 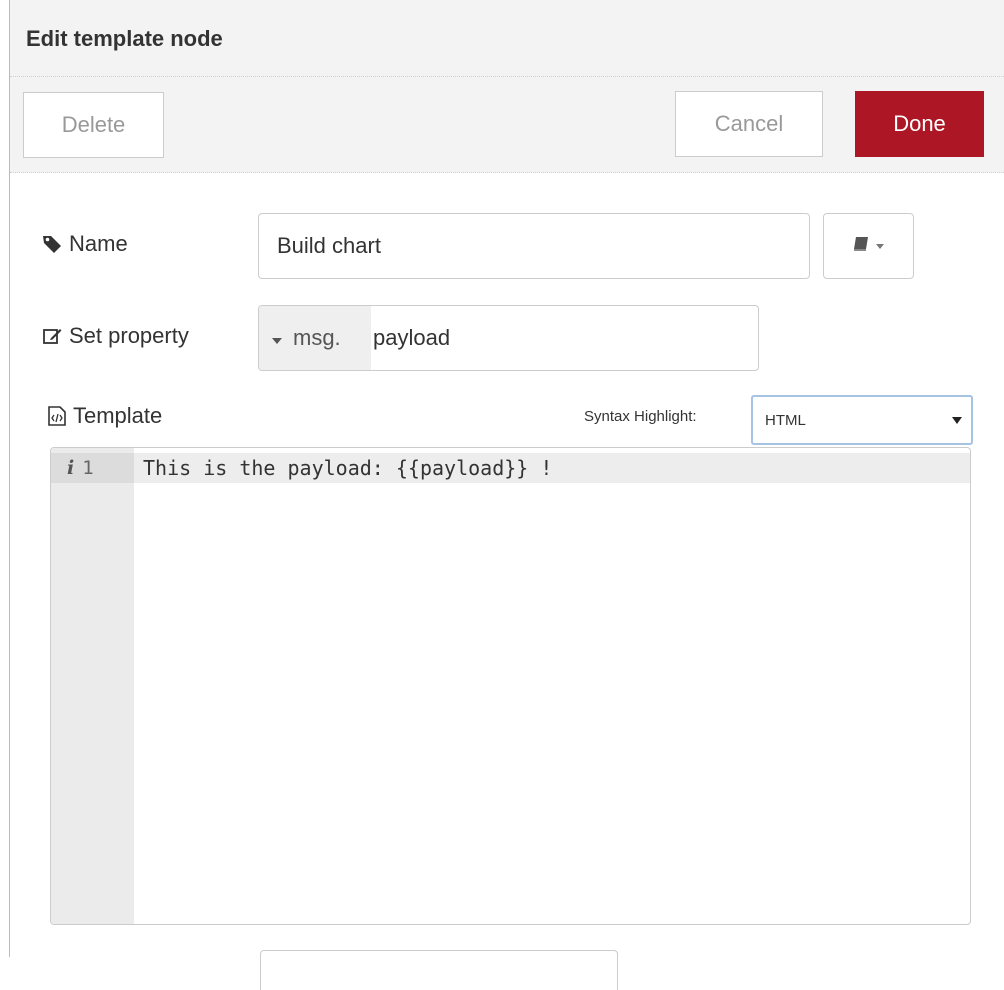 I want to click on property-label: Set property, so click(x=115, y=336).